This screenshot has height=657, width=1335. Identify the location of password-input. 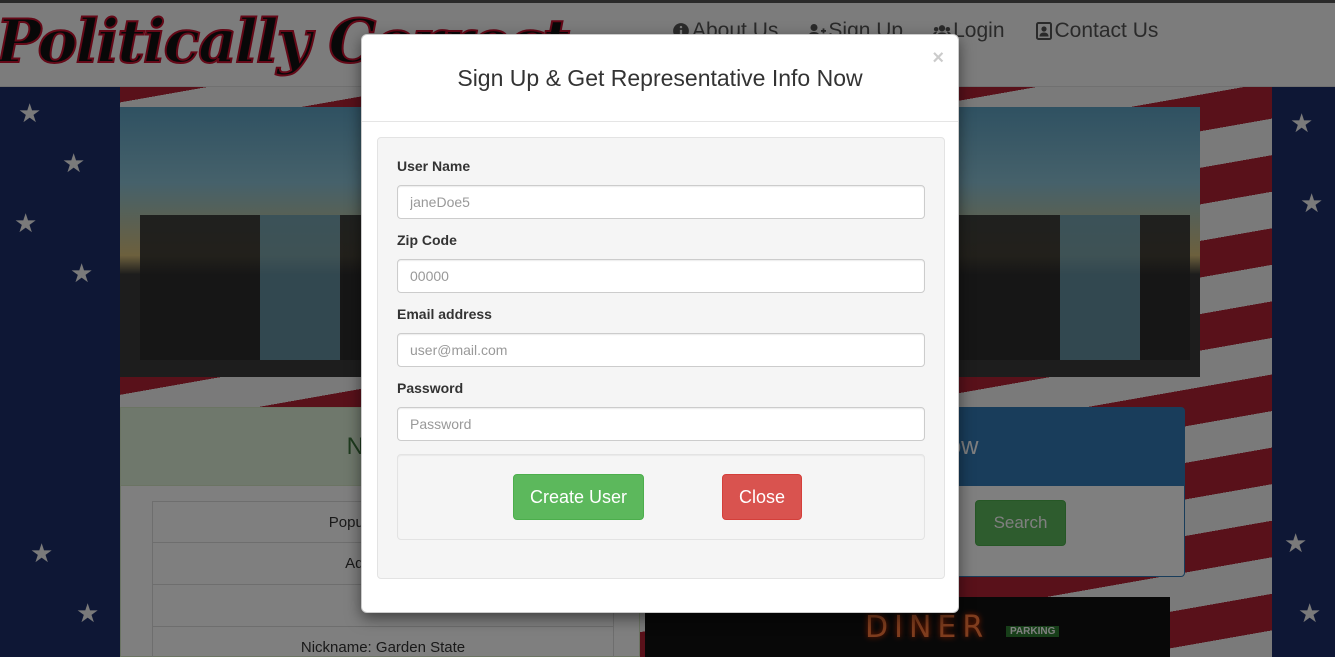
(661, 424).